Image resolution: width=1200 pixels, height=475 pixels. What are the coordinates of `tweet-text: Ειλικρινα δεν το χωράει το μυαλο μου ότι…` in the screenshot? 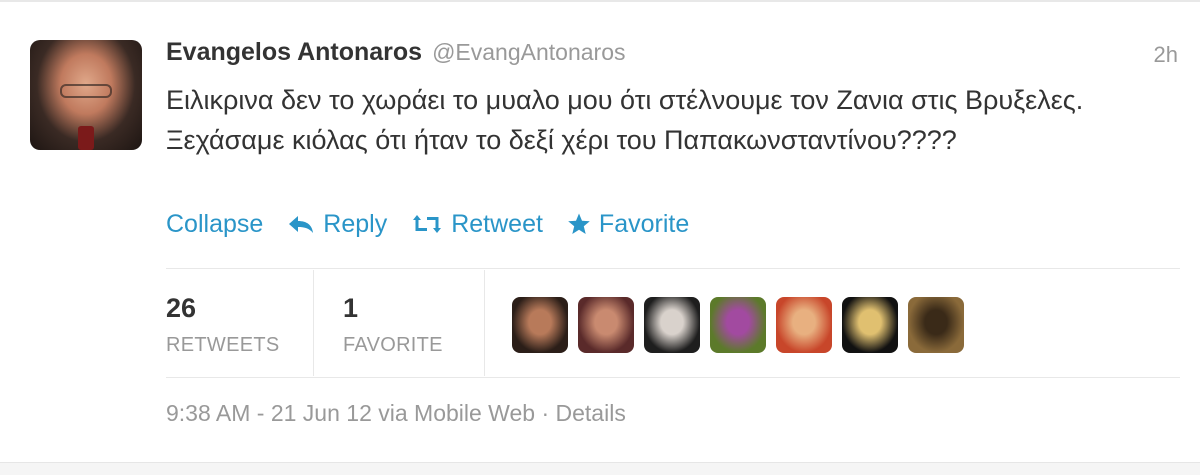 It's located at (625, 120).